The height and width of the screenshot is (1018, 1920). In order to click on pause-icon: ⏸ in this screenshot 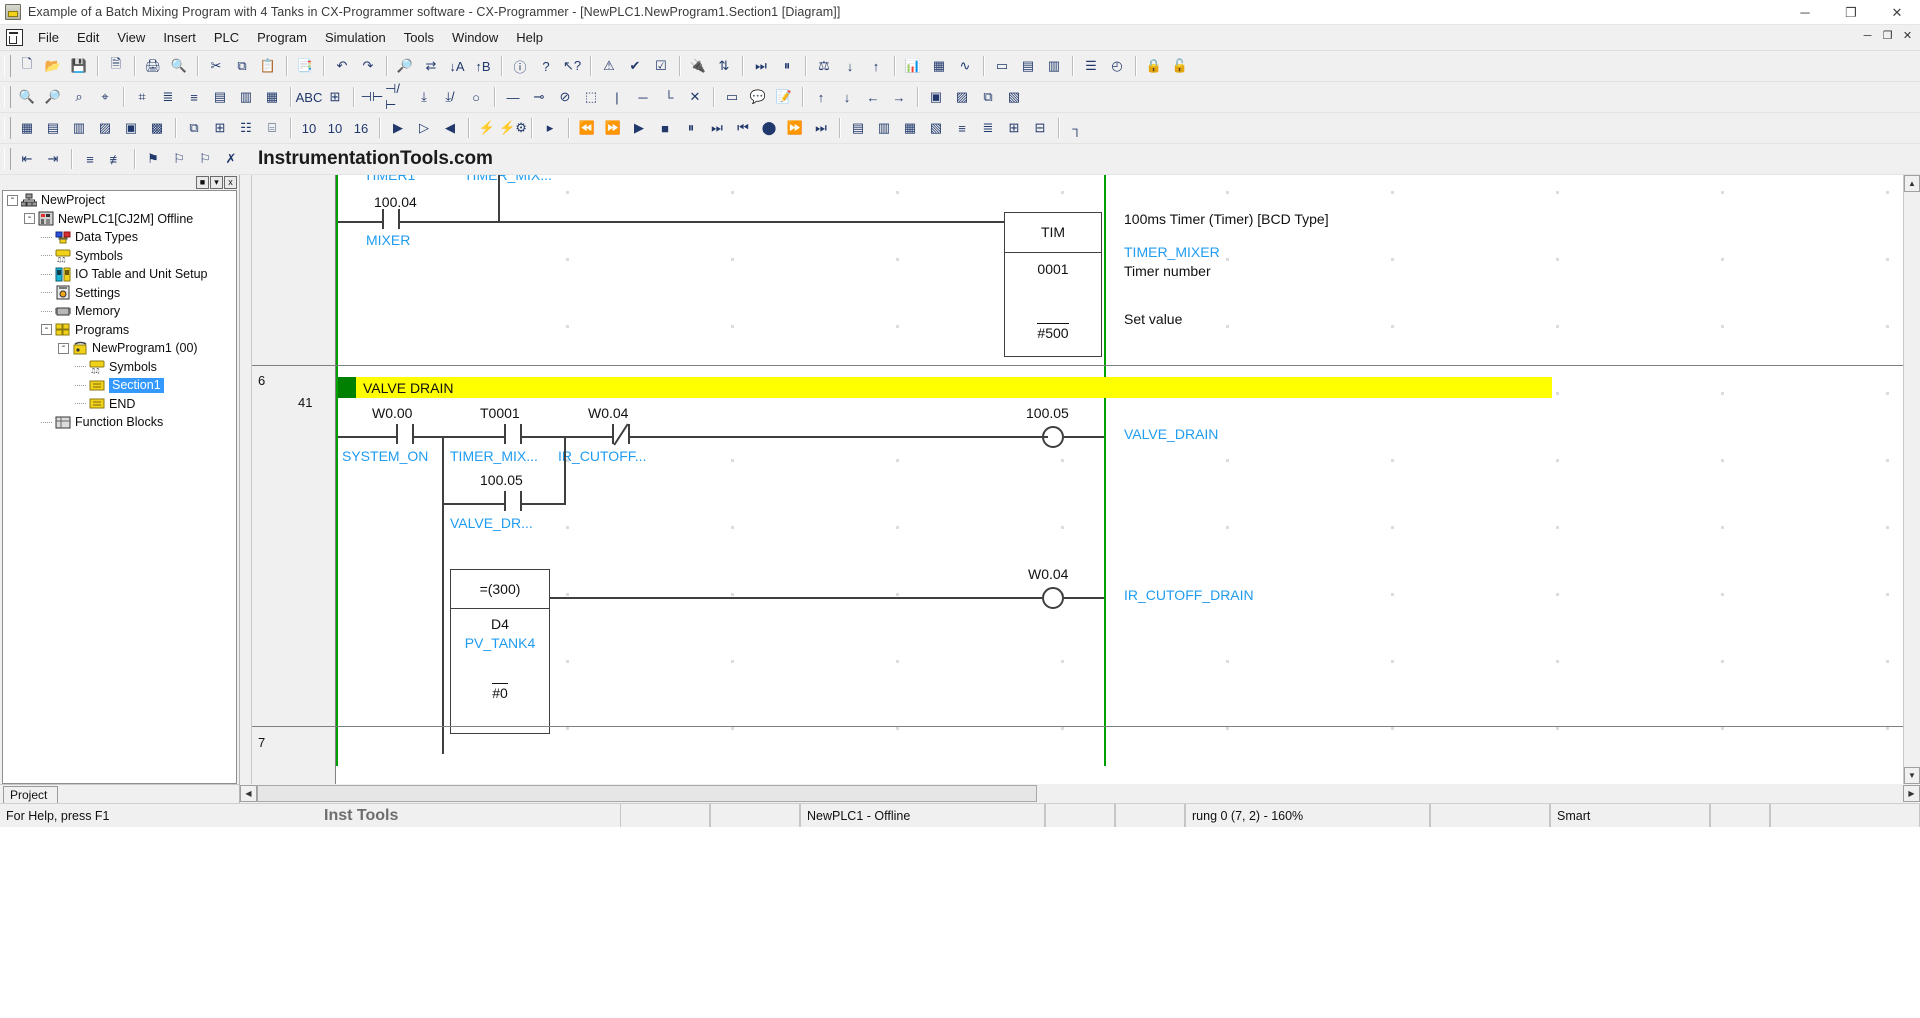, I will do `click(787, 66)`.